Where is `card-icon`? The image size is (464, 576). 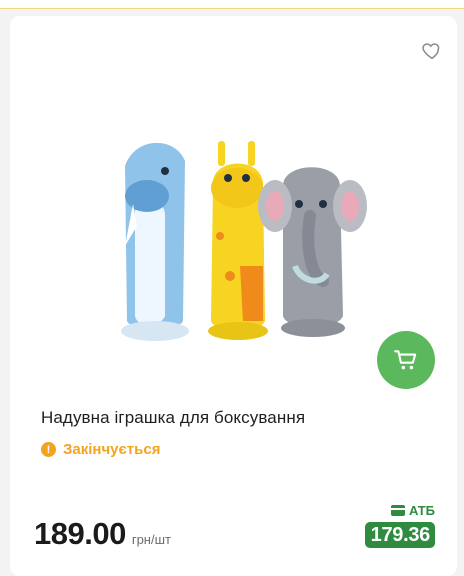
card-icon is located at coordinates (397, 510).